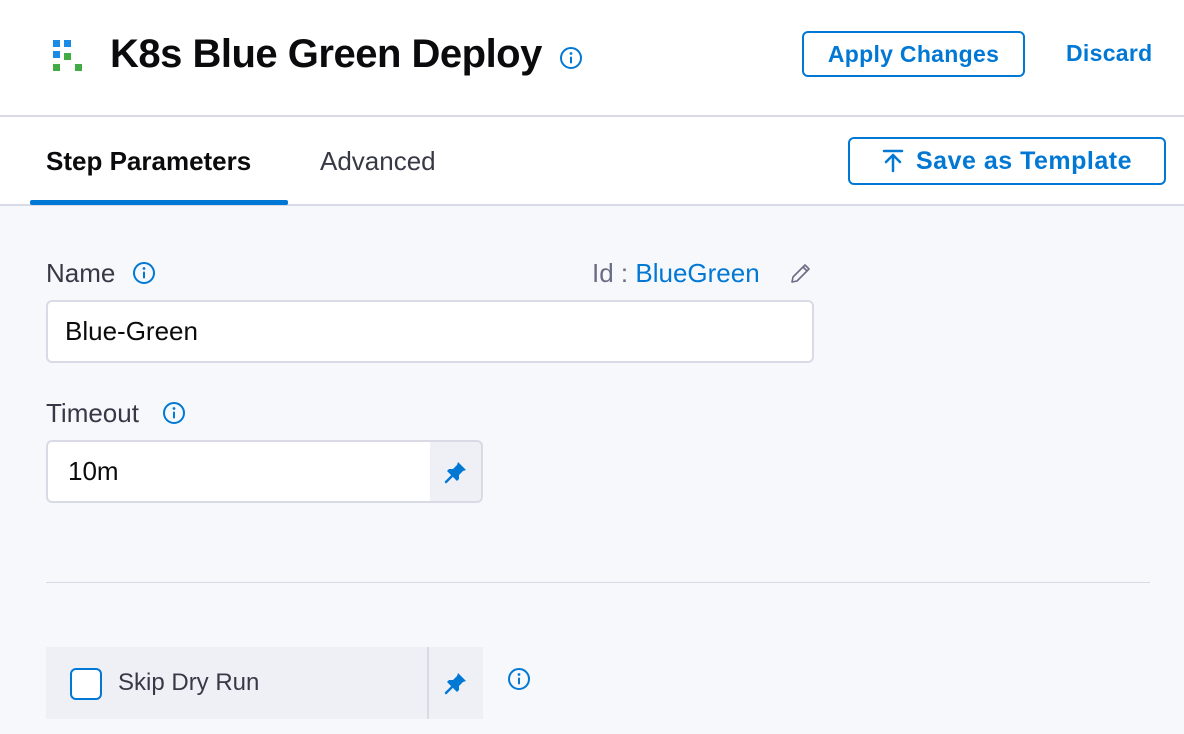 The width and height of the screenshot is (1184, 734). What do you see at coordinates (159, 202) in the screenshot?
I see `active-tab-indicator` at bounding box center [159, 202].